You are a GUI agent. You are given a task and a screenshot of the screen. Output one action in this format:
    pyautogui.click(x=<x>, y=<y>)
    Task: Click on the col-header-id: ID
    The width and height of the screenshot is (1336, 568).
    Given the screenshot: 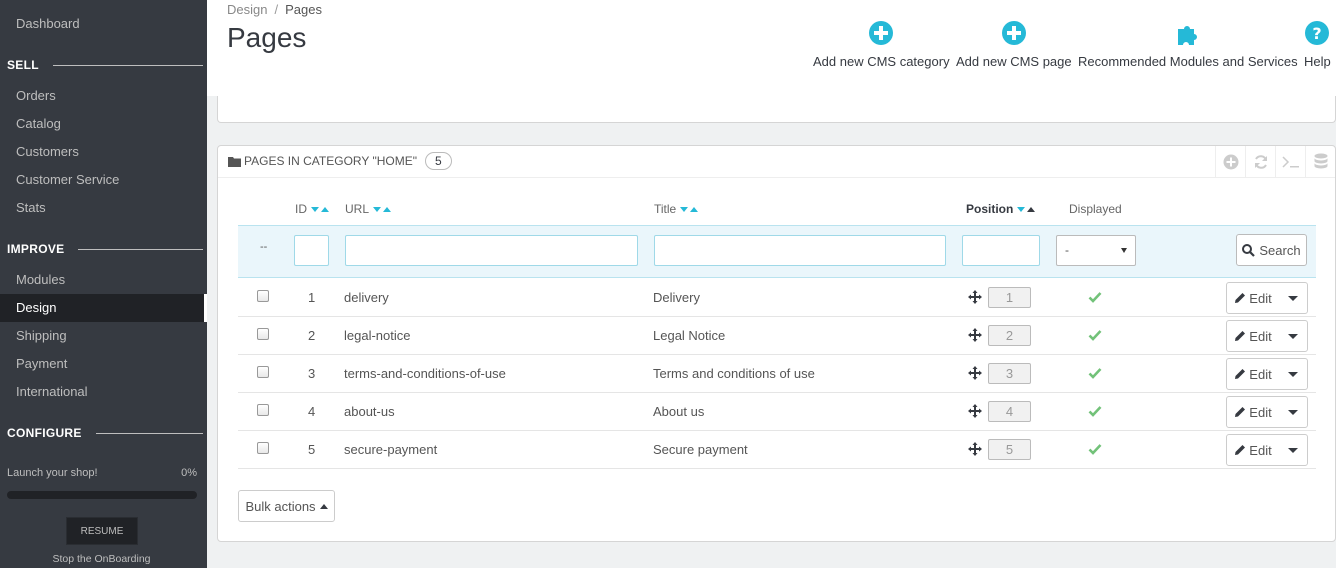 What is the action you would take?
    pyautogui.click(x=312, y=209)
    